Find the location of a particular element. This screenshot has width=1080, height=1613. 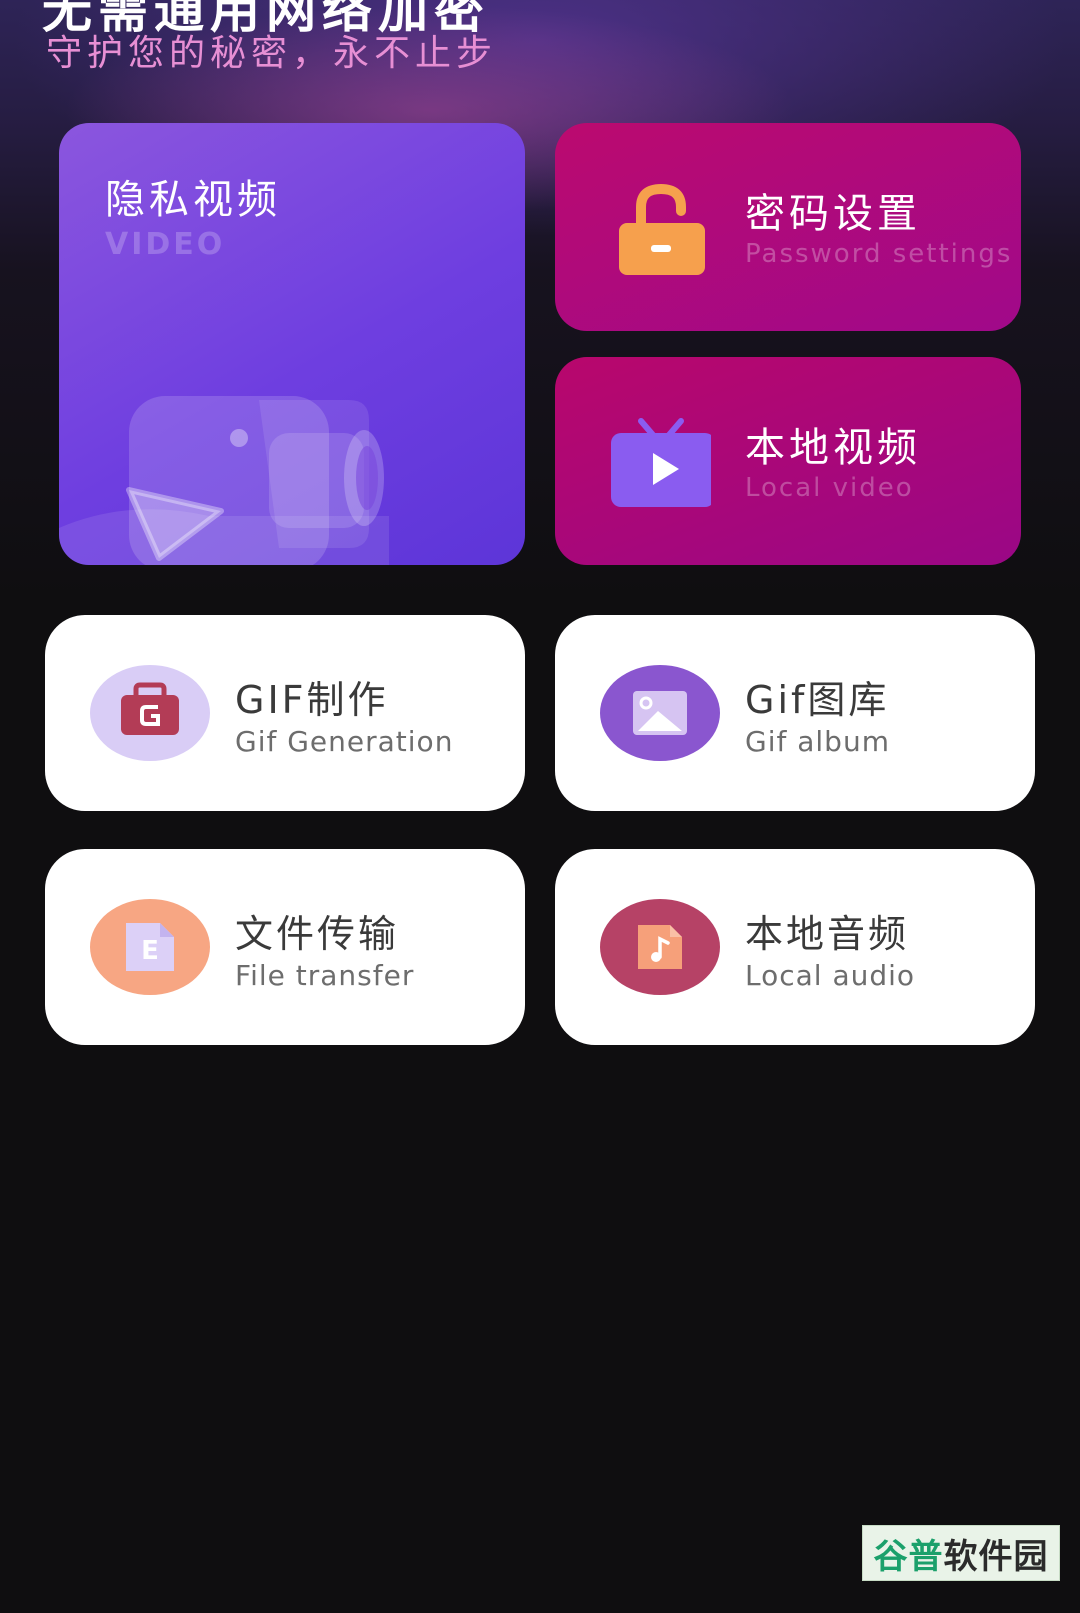

local-audio-card: 本地音频 Local audio is located at coordinates (795, 947).